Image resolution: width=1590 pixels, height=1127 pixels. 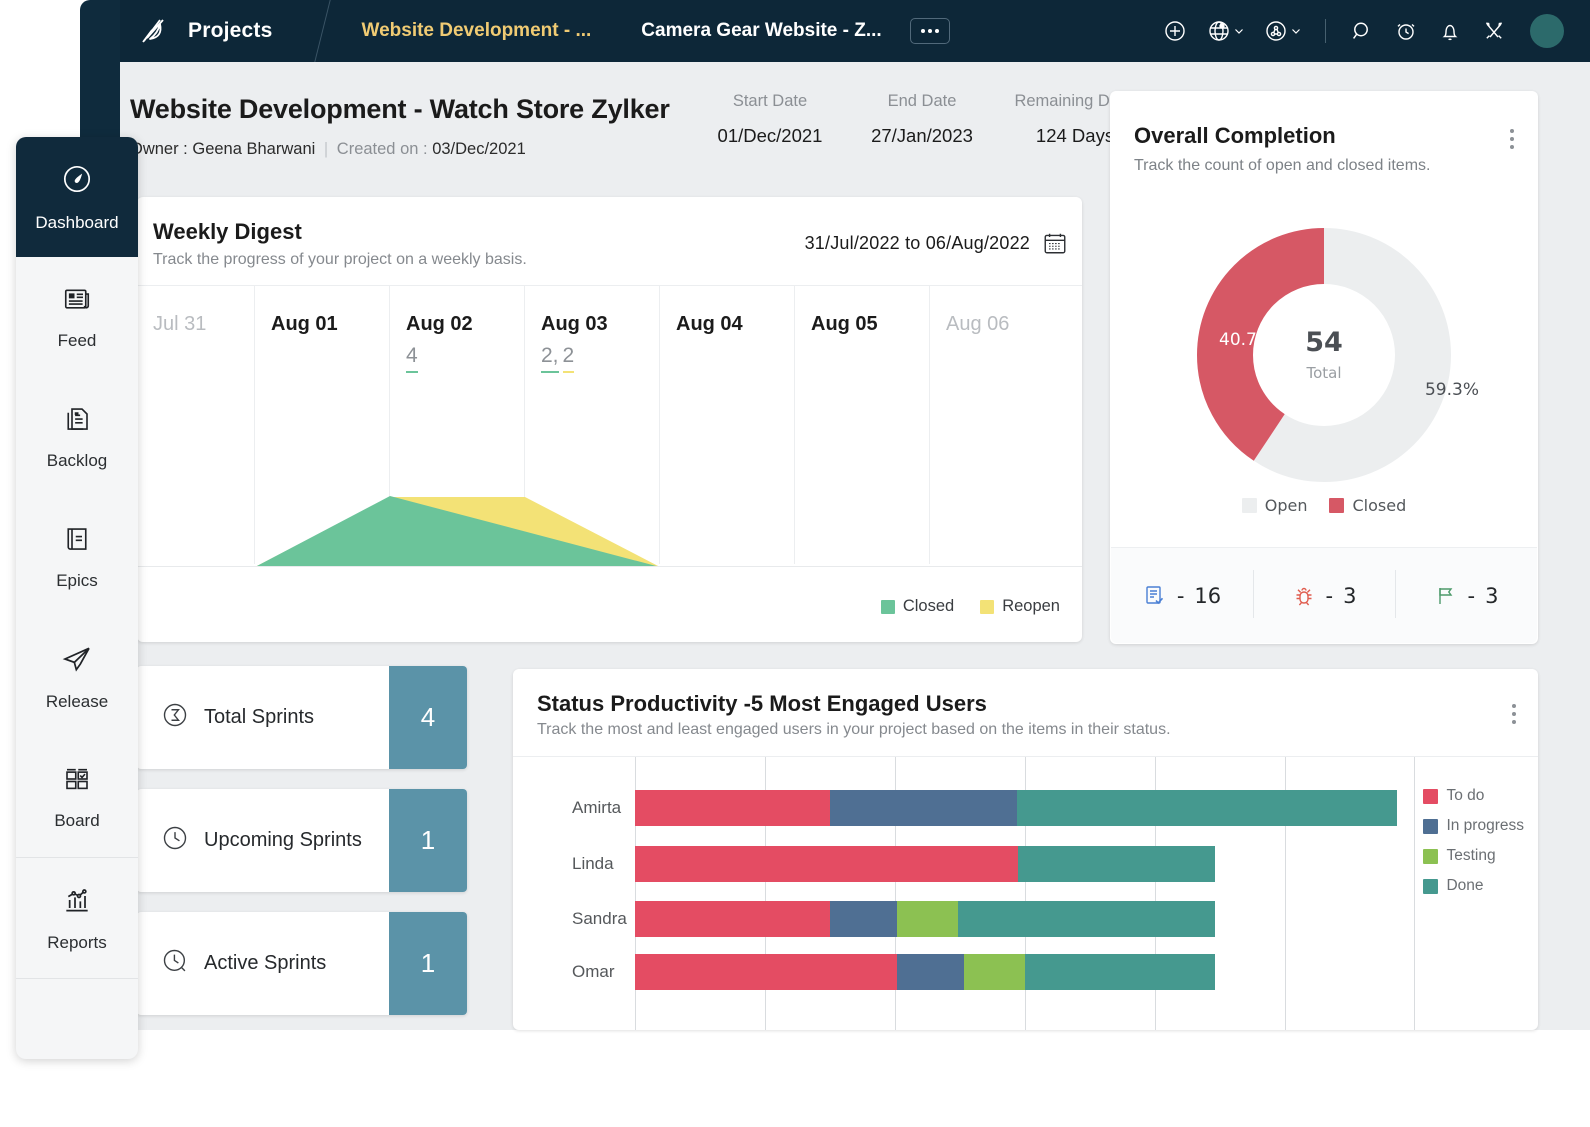 What do you see at coordinates (1031, 606) in the screenshot?
I see `legend-label-reopen: Reopen` at bounding box center [1031, 606].